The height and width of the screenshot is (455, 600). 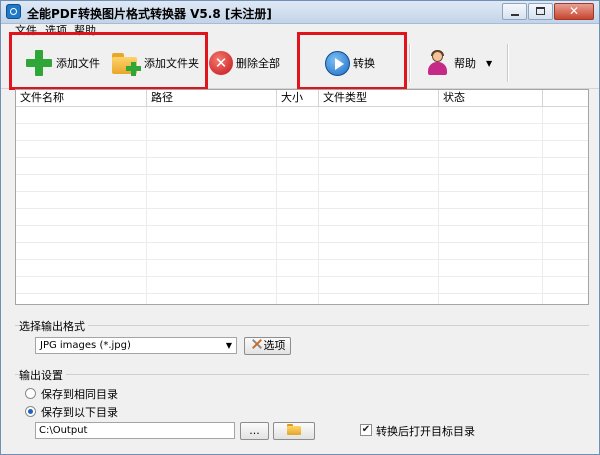 What do you see at coordinates (300, 12) in the screenshot?
I see `title-bar: 全能PDF转换图片格式转换器 V5.8 [未注册] ✕` at bounding box center [300, 12].